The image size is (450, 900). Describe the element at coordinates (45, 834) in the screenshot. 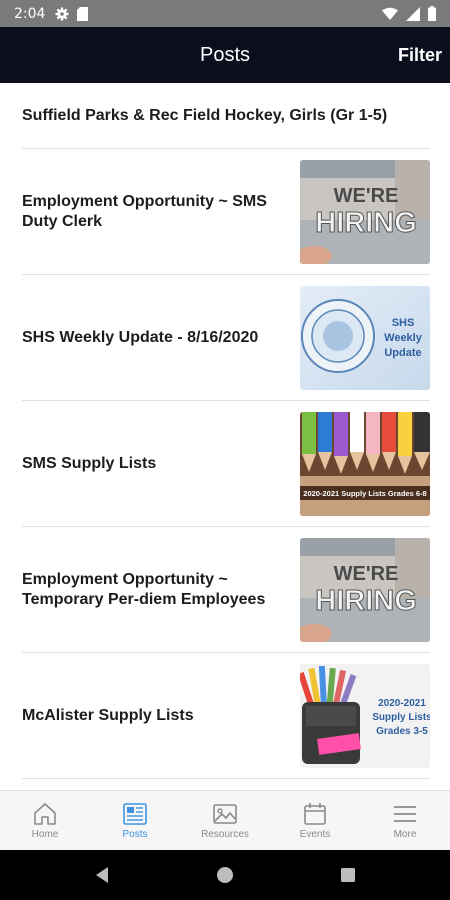

I see `nav-label: Home` at that location.